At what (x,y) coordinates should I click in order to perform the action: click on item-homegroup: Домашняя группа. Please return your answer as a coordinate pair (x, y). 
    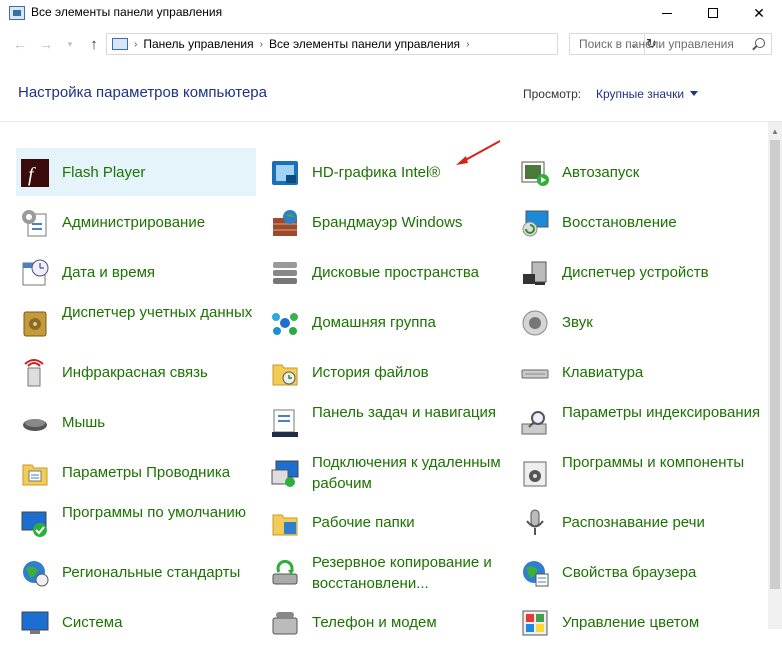
    Looking at the image, I should click on (386, 322).